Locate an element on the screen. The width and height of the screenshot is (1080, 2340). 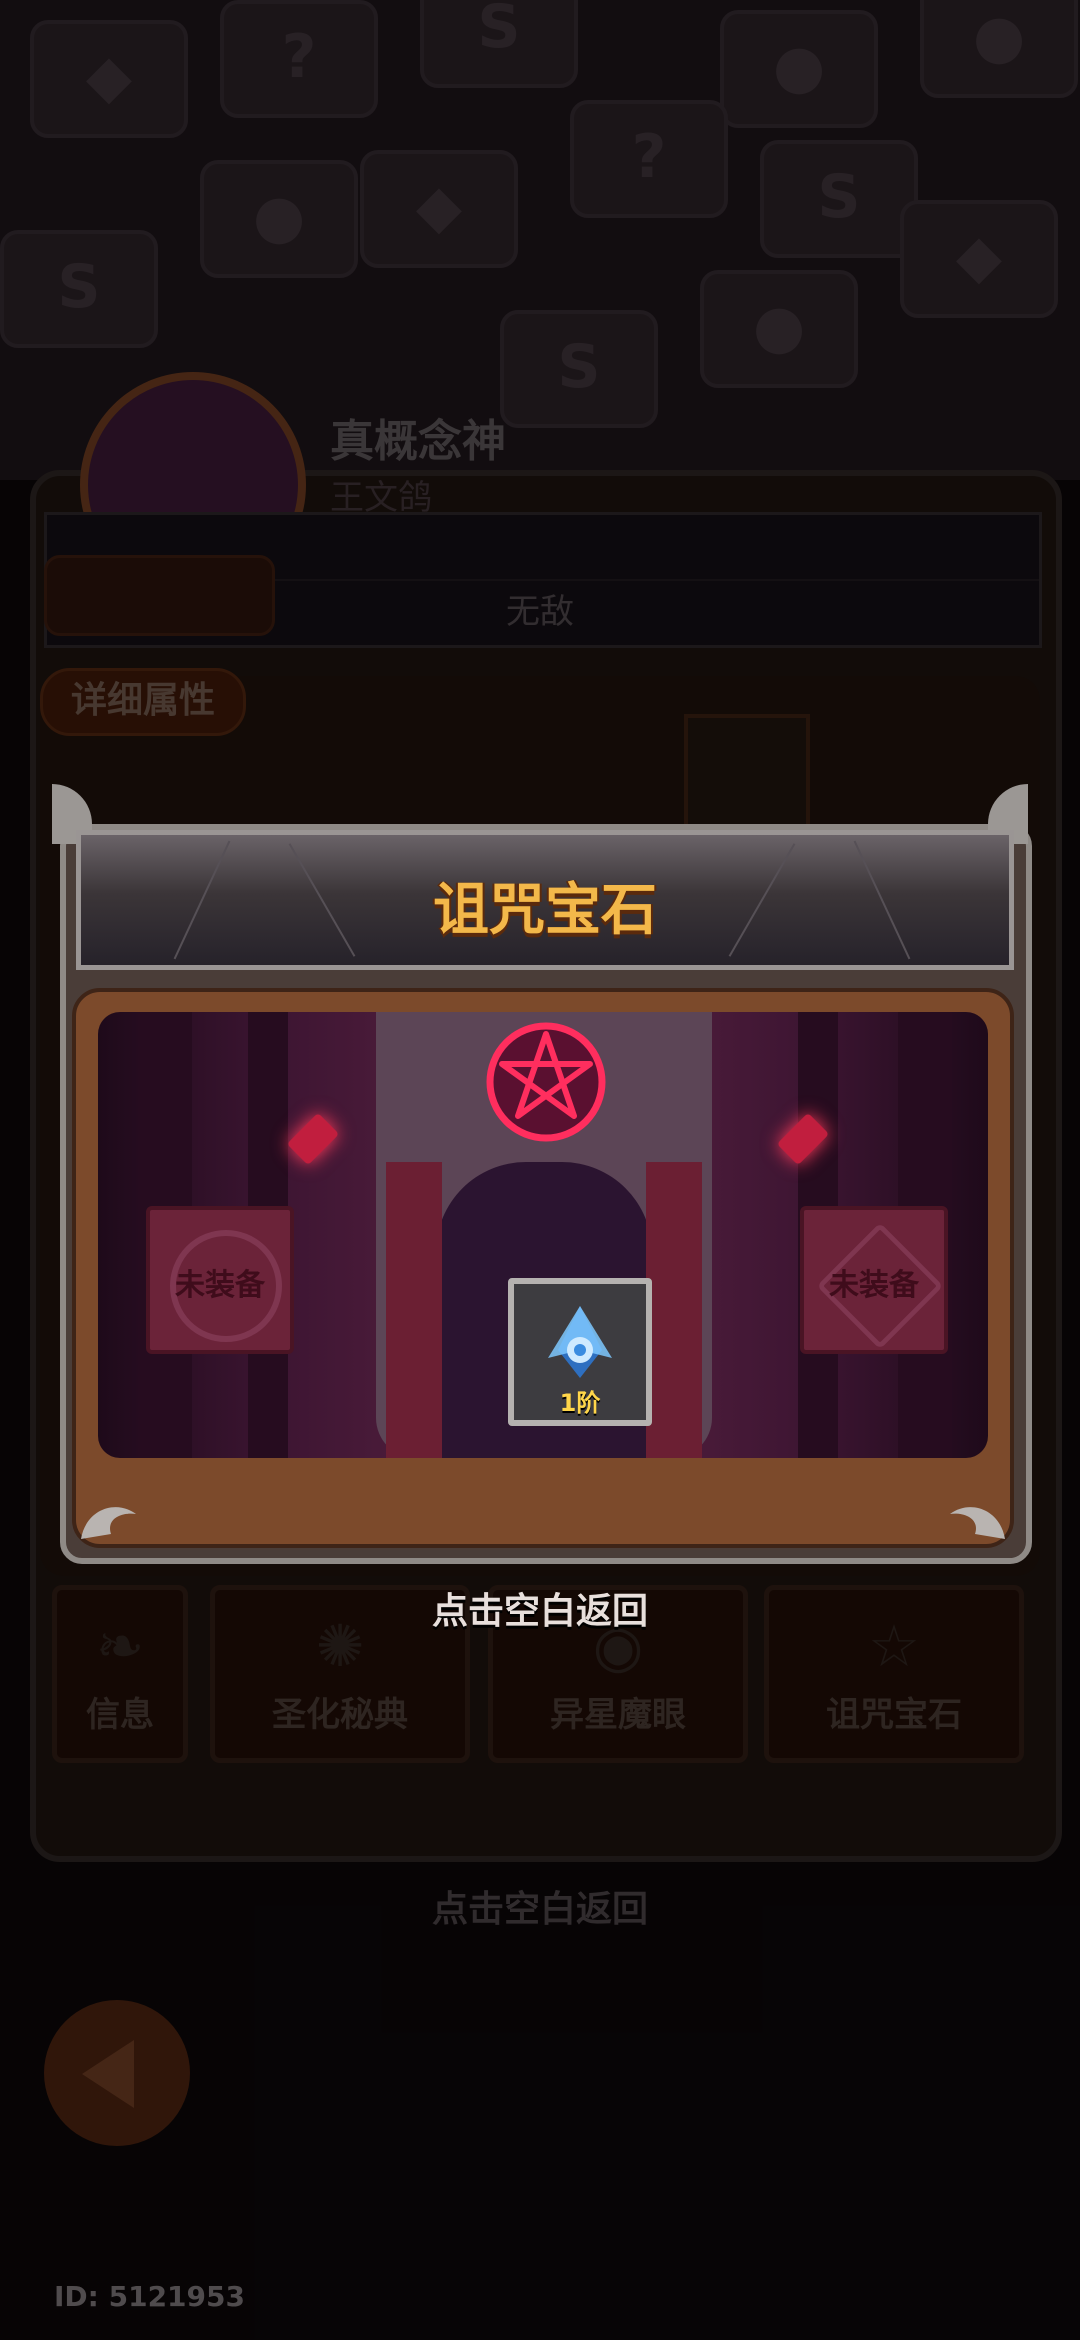
dialog-title-bar: 诅咒宝石 is located at coordinates (545, 900).